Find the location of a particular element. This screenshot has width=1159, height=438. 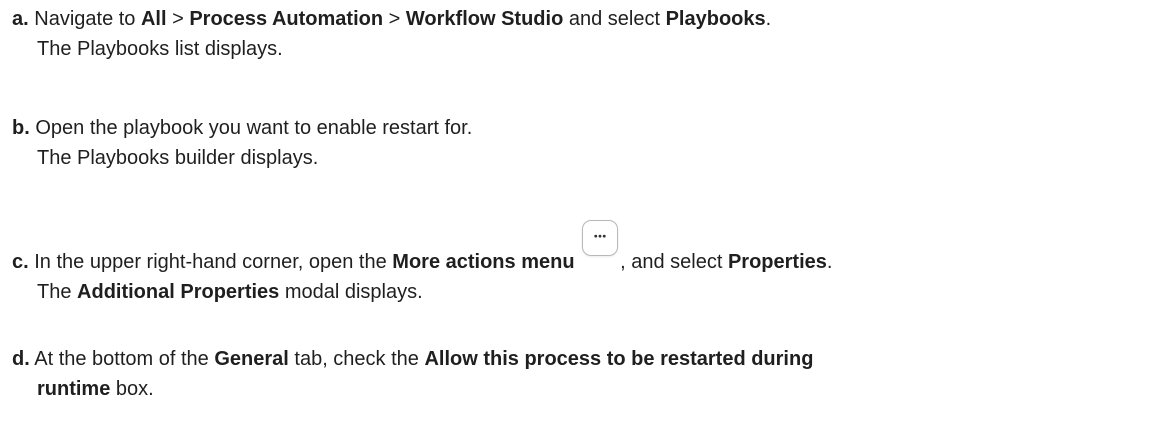

nav-workflow-studio-label: Workflow Studio is located at coordinates (484, 19).